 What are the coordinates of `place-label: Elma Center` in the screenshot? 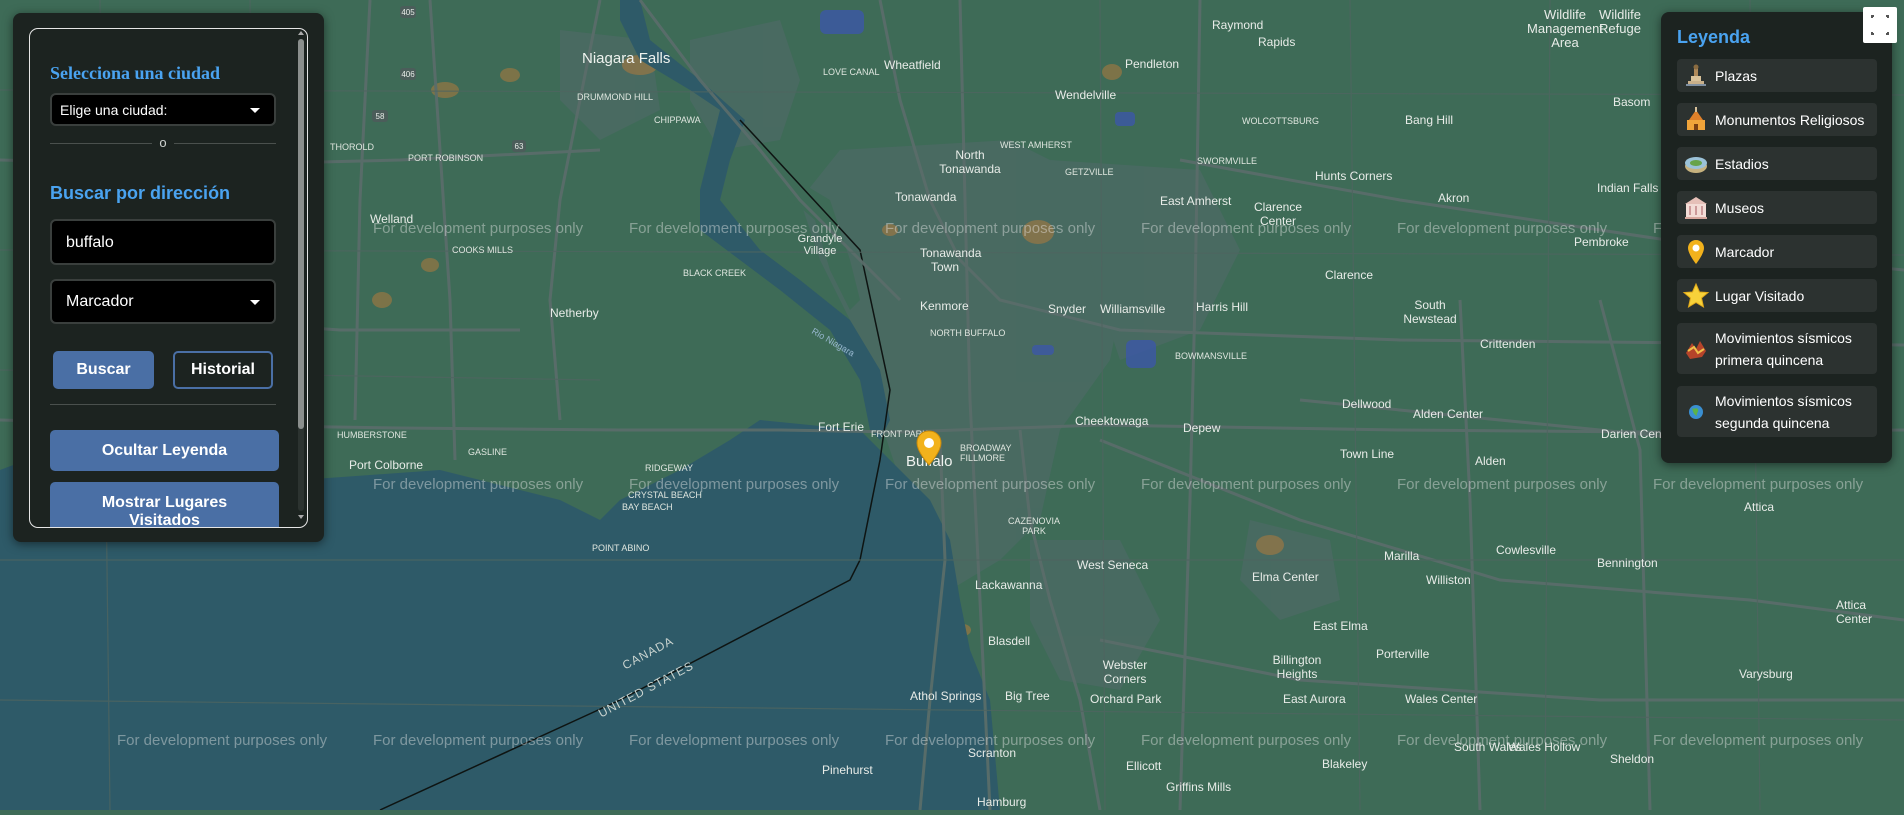 It's located at (1285, 577).